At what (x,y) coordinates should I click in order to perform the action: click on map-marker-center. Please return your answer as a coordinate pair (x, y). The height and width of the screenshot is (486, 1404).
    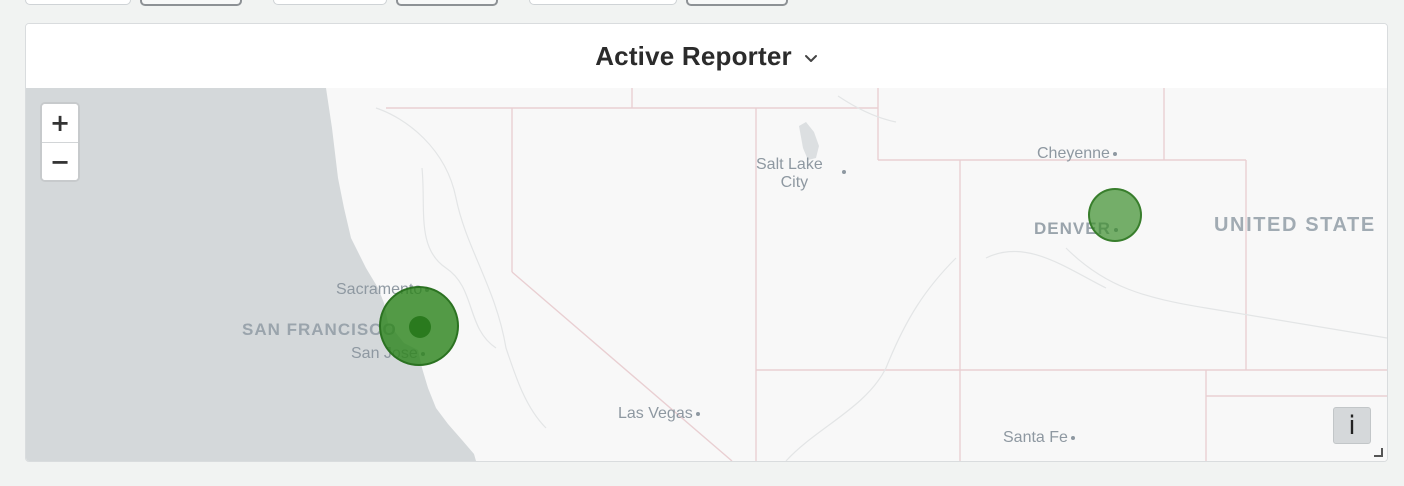
    Looking at the image, I should click on (420, 327).